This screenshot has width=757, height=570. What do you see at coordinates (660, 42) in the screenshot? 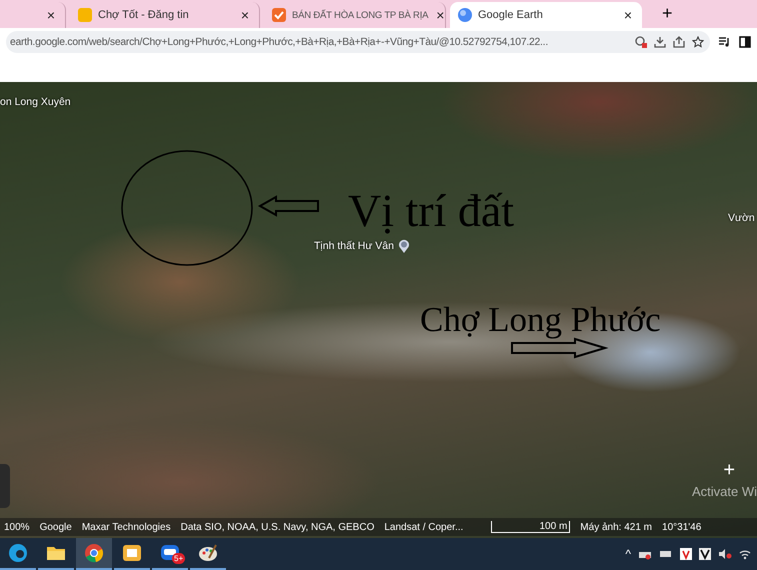
I see `download-icon` at bounding box center [660, 42].